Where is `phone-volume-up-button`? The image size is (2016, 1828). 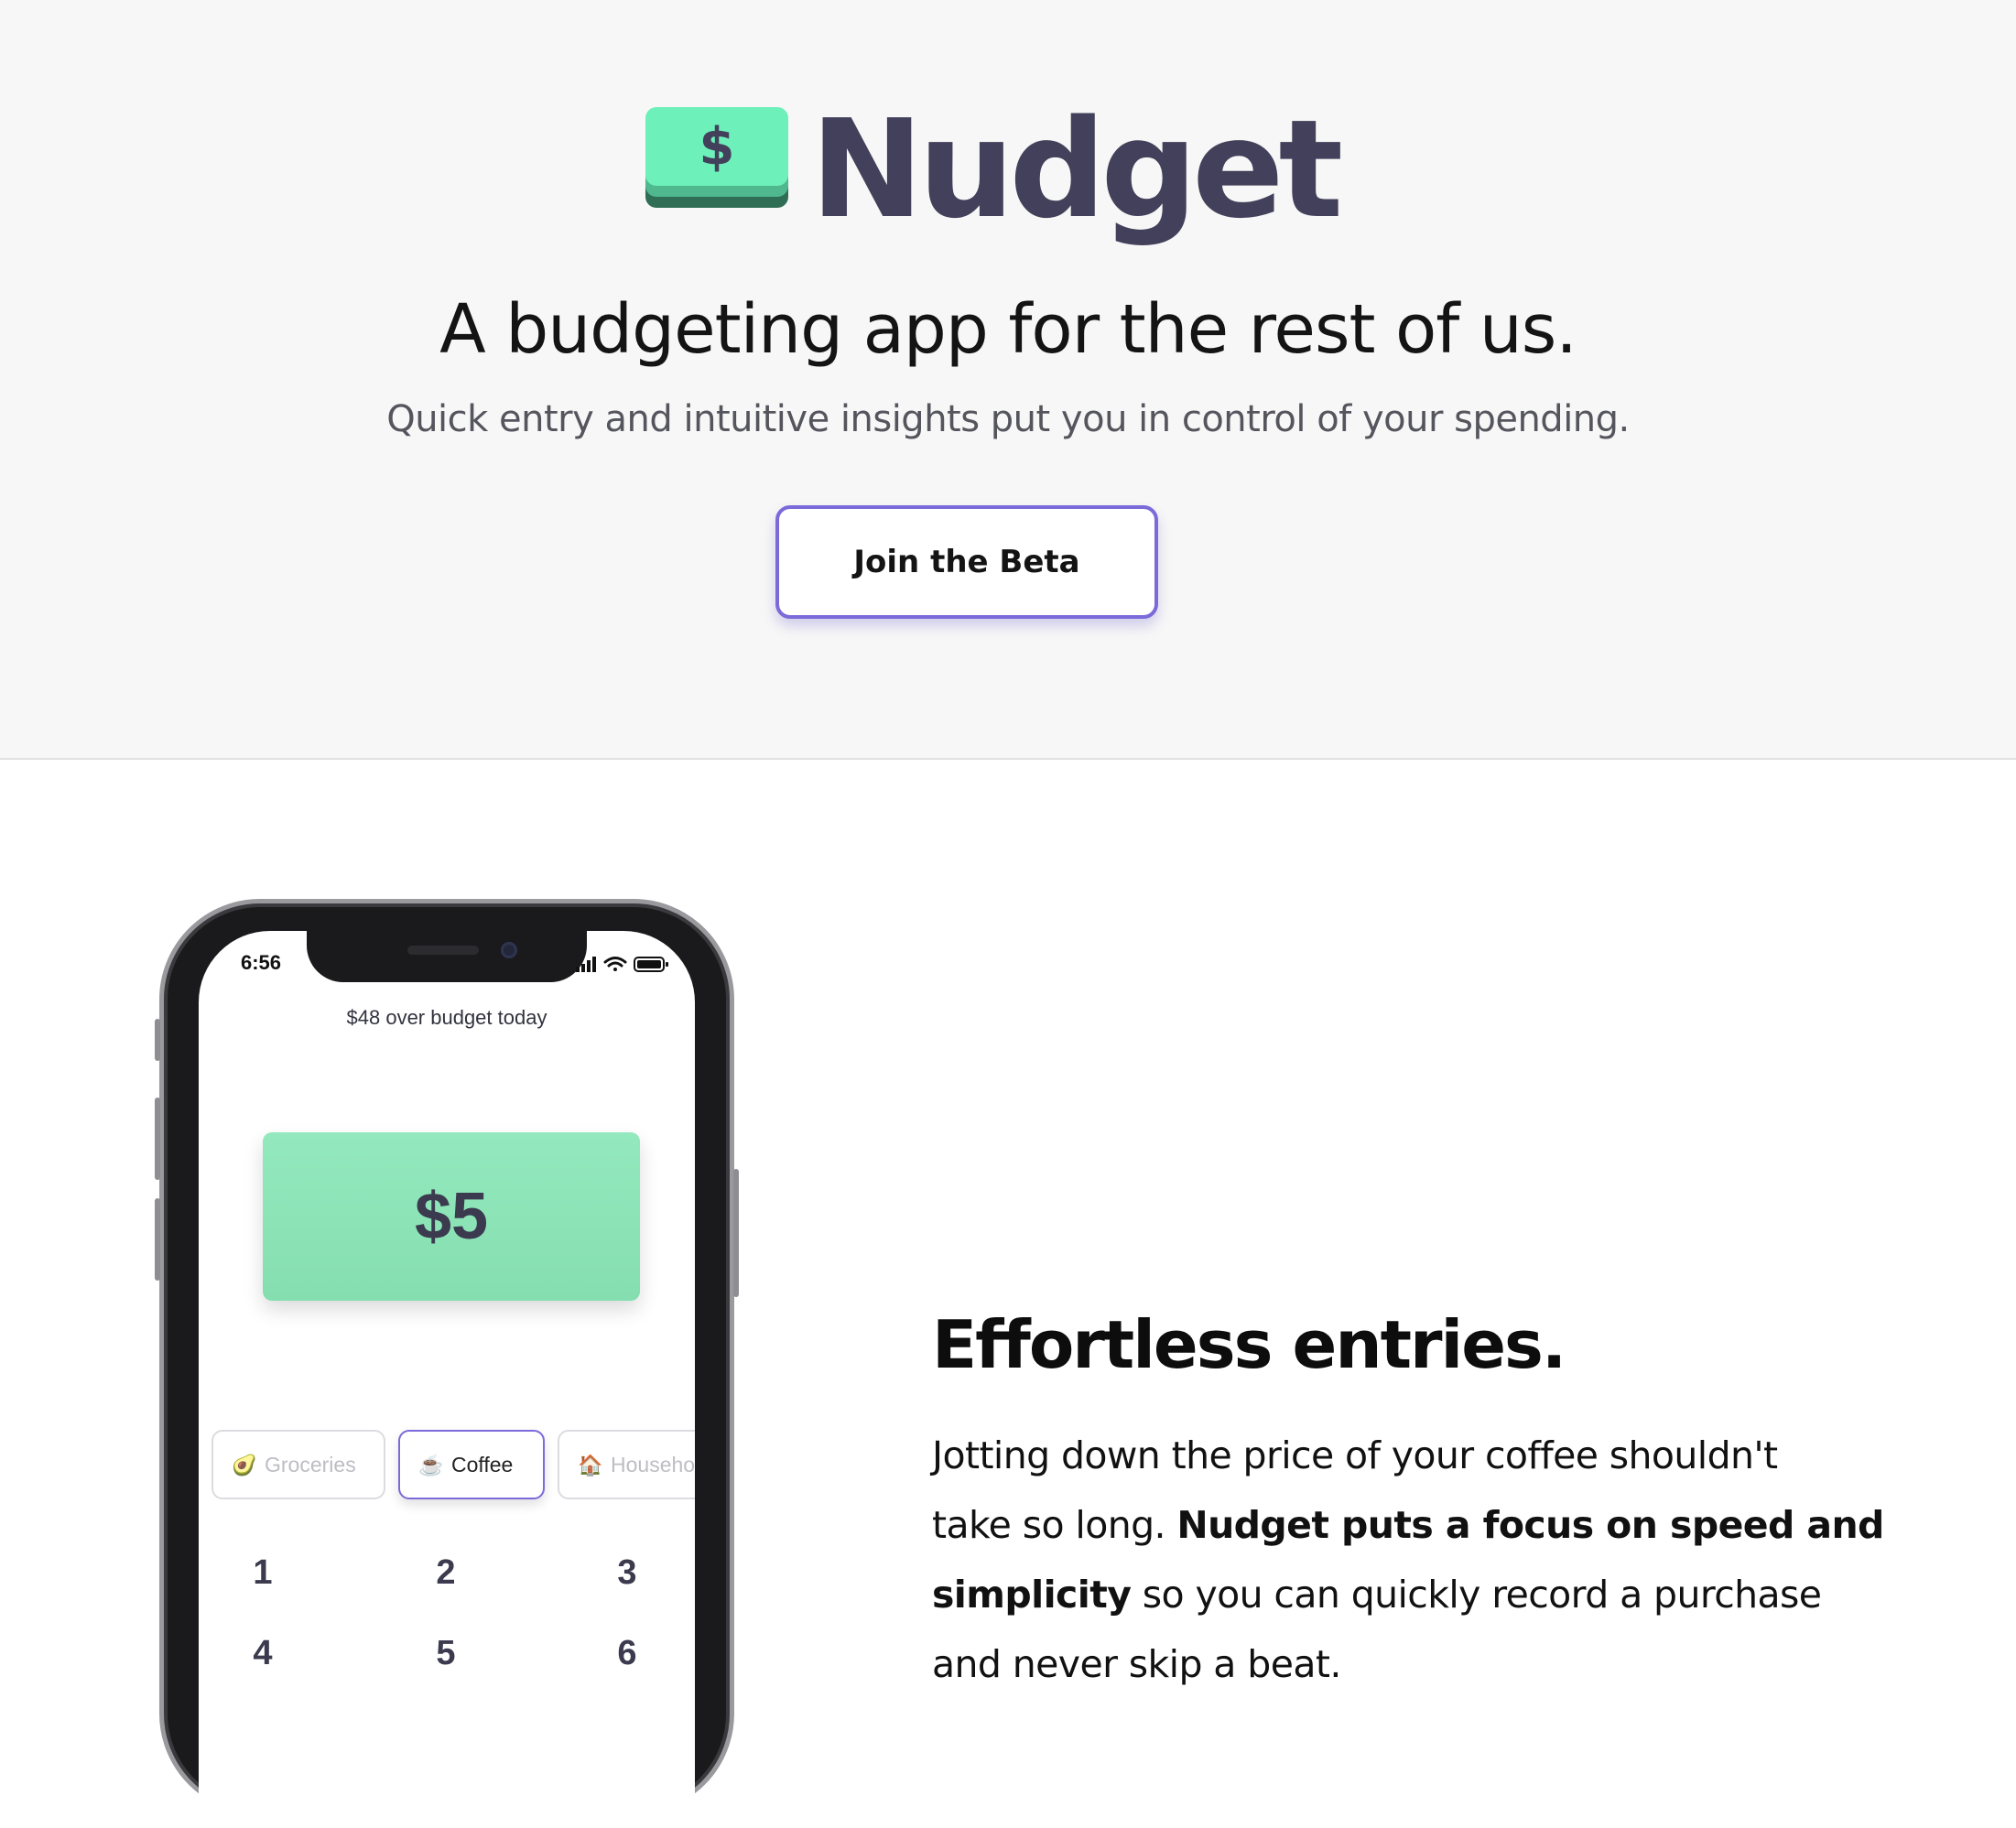
phone-volume-up-button is located at coordinates (157, 1139).